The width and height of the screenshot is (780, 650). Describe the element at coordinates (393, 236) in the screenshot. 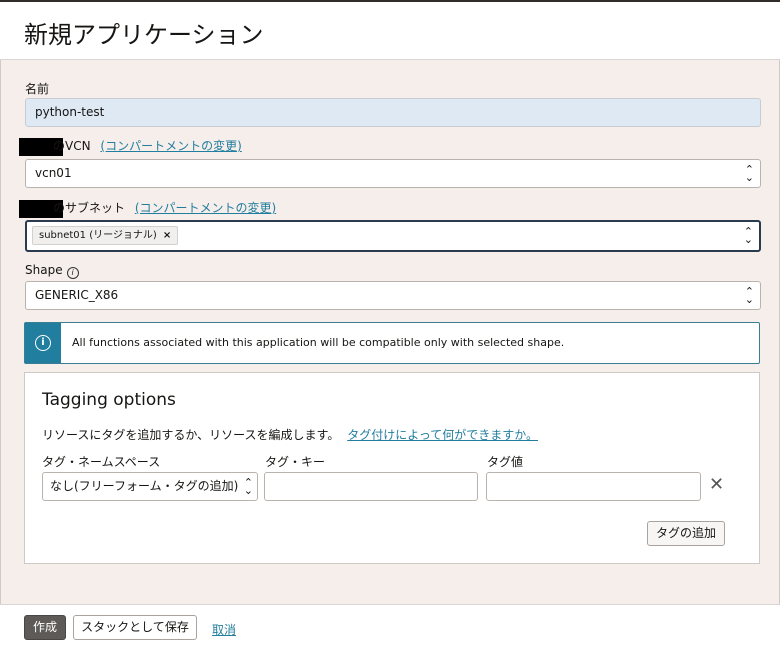

I see `subnet-select: subnet01 (リージョナル) × ⌃ ⌄` at that location.